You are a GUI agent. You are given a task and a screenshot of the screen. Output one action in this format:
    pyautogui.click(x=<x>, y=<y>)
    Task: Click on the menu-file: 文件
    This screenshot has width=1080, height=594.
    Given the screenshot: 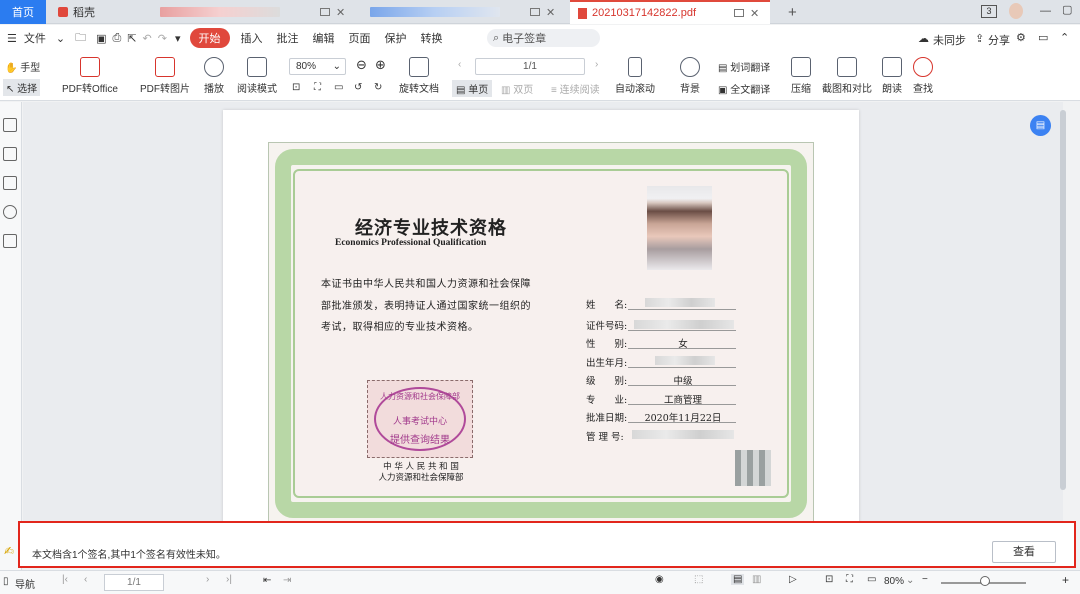 What is the action you would take?
    pyautogui.click(x=38, y=38)
    